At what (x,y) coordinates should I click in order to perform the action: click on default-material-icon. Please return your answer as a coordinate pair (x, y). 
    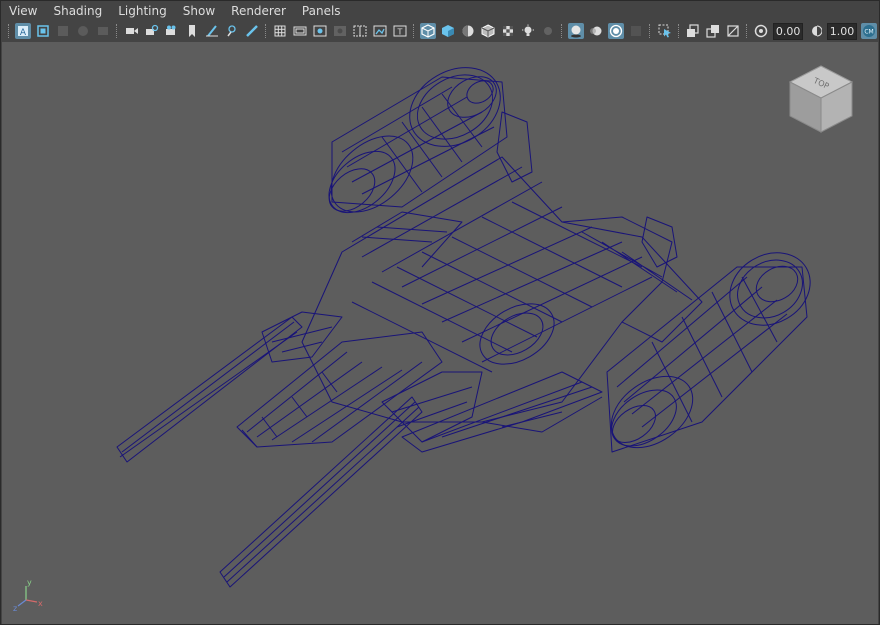
    Looking at the image, I should click on (468, 31).